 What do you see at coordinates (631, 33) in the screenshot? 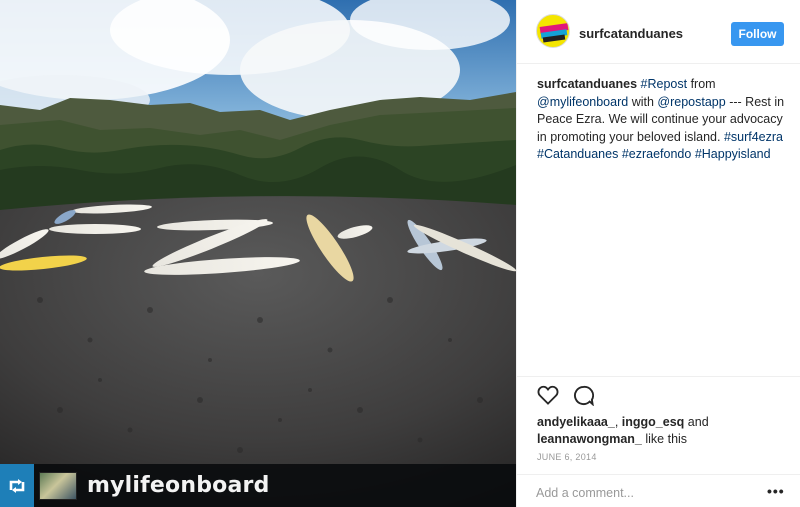
I see `header-username: surfcatanduanes` at bounding box center [631, 33].